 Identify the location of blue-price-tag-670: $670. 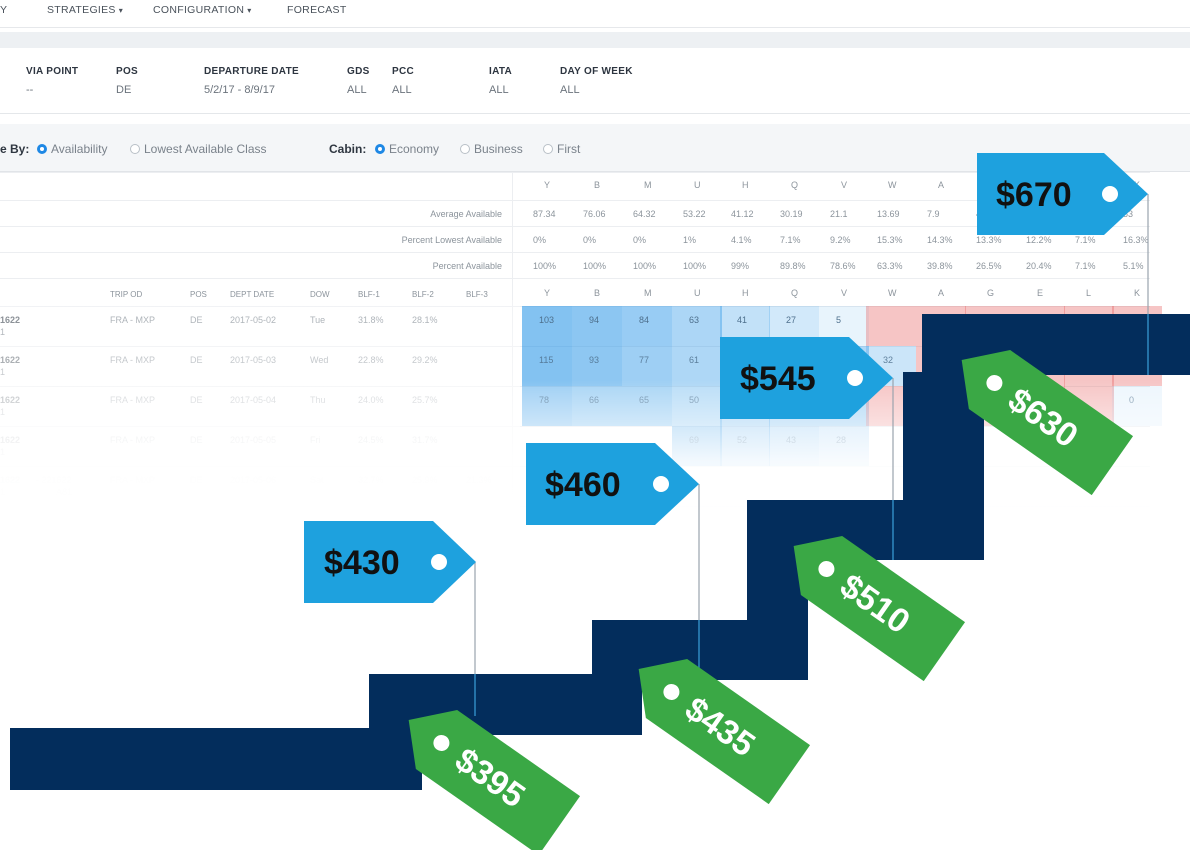
(1062, 194).